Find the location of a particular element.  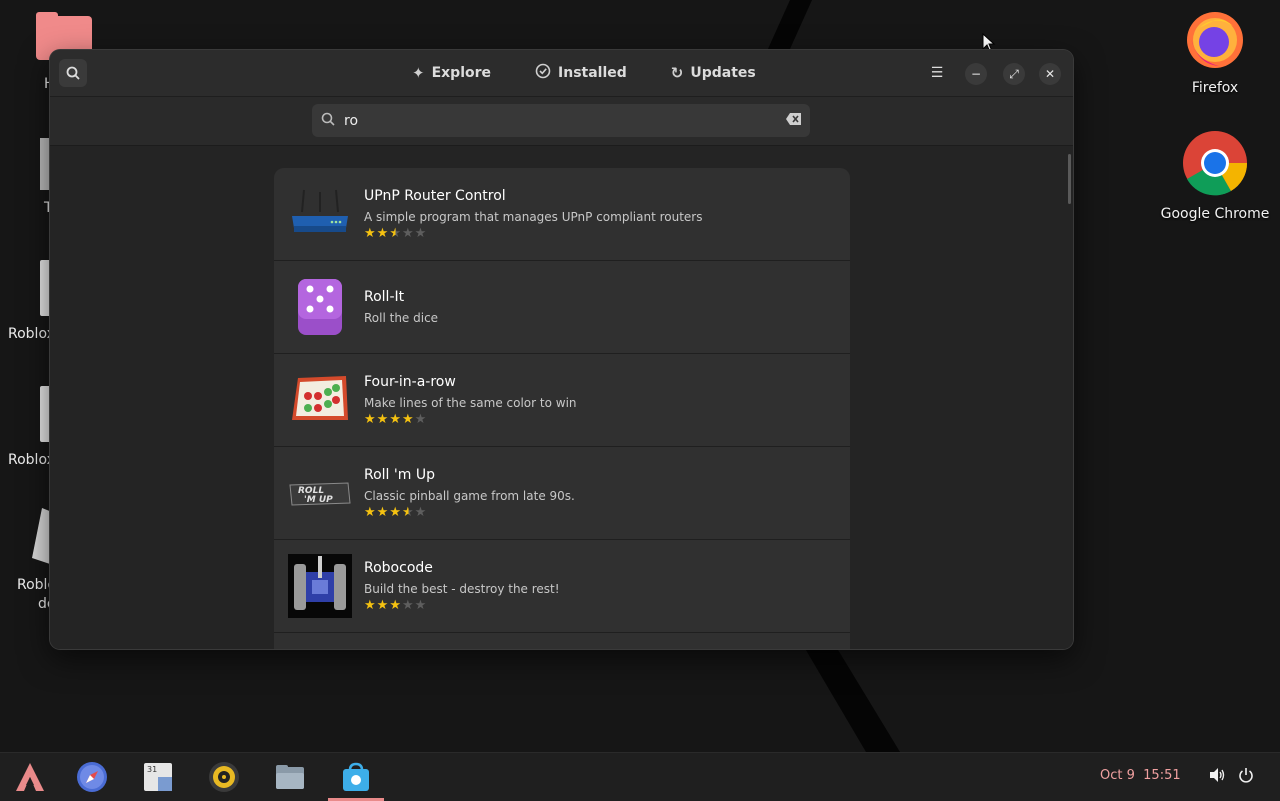

launcher-icon is located at coordinates (30, 777).